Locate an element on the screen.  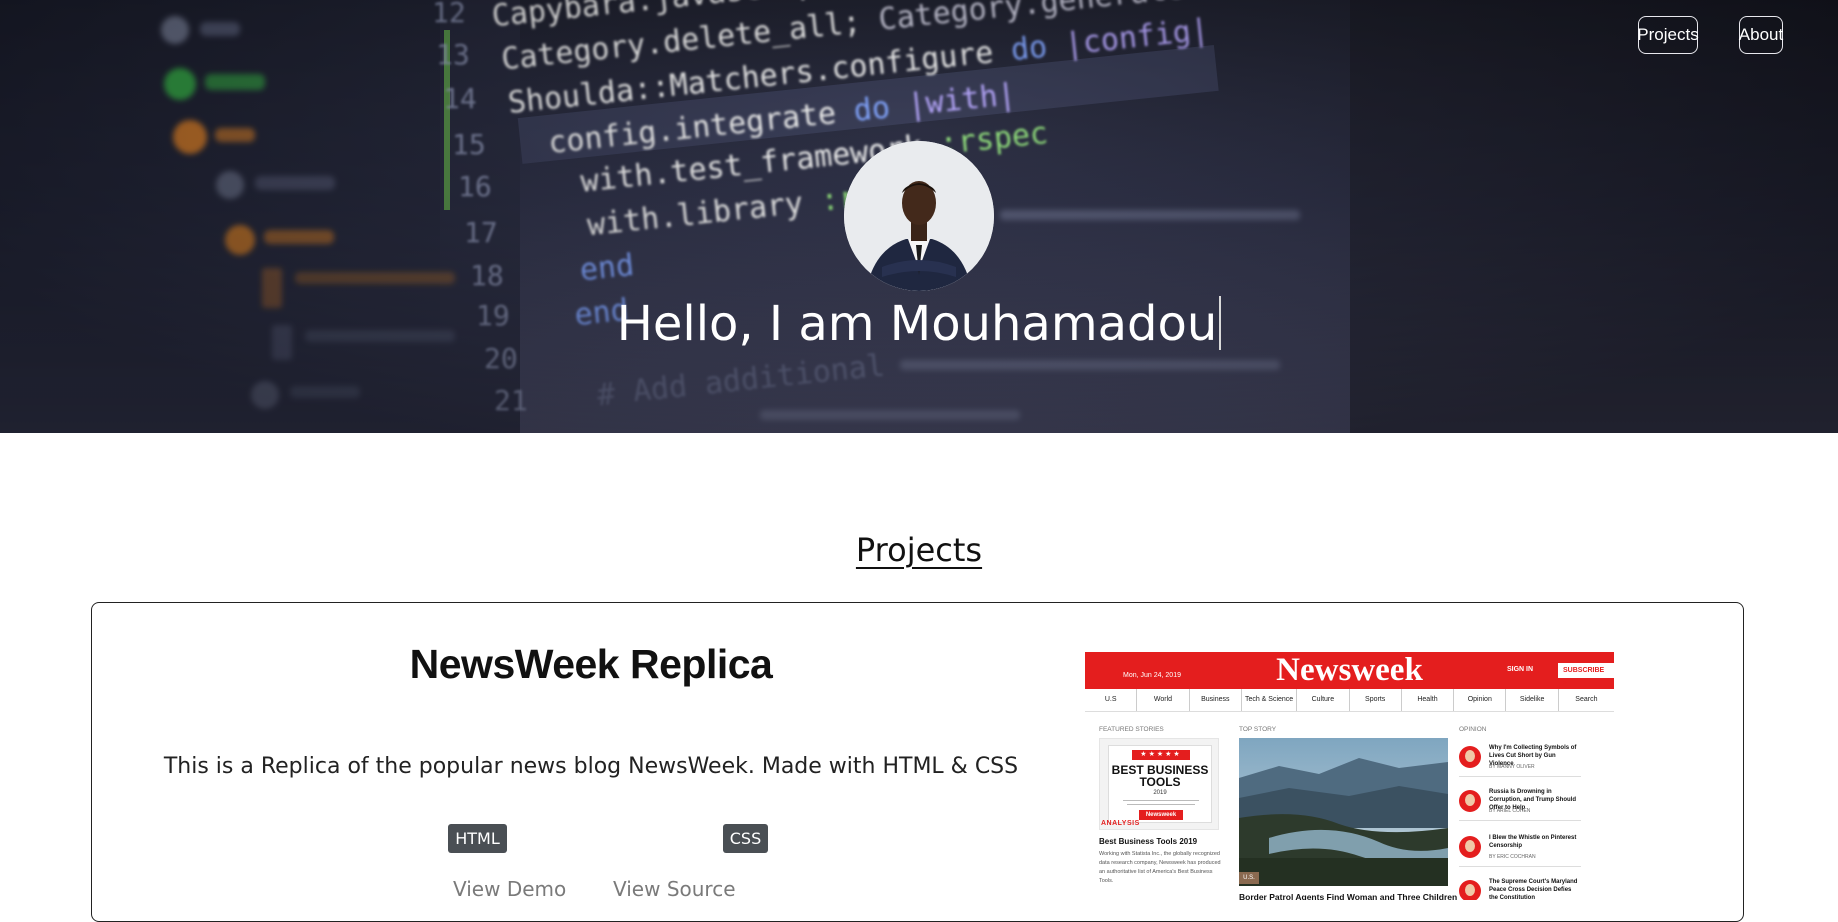
newsweek-subscribe: SUBSCRIBE > is located at coordinates (1586, 675).